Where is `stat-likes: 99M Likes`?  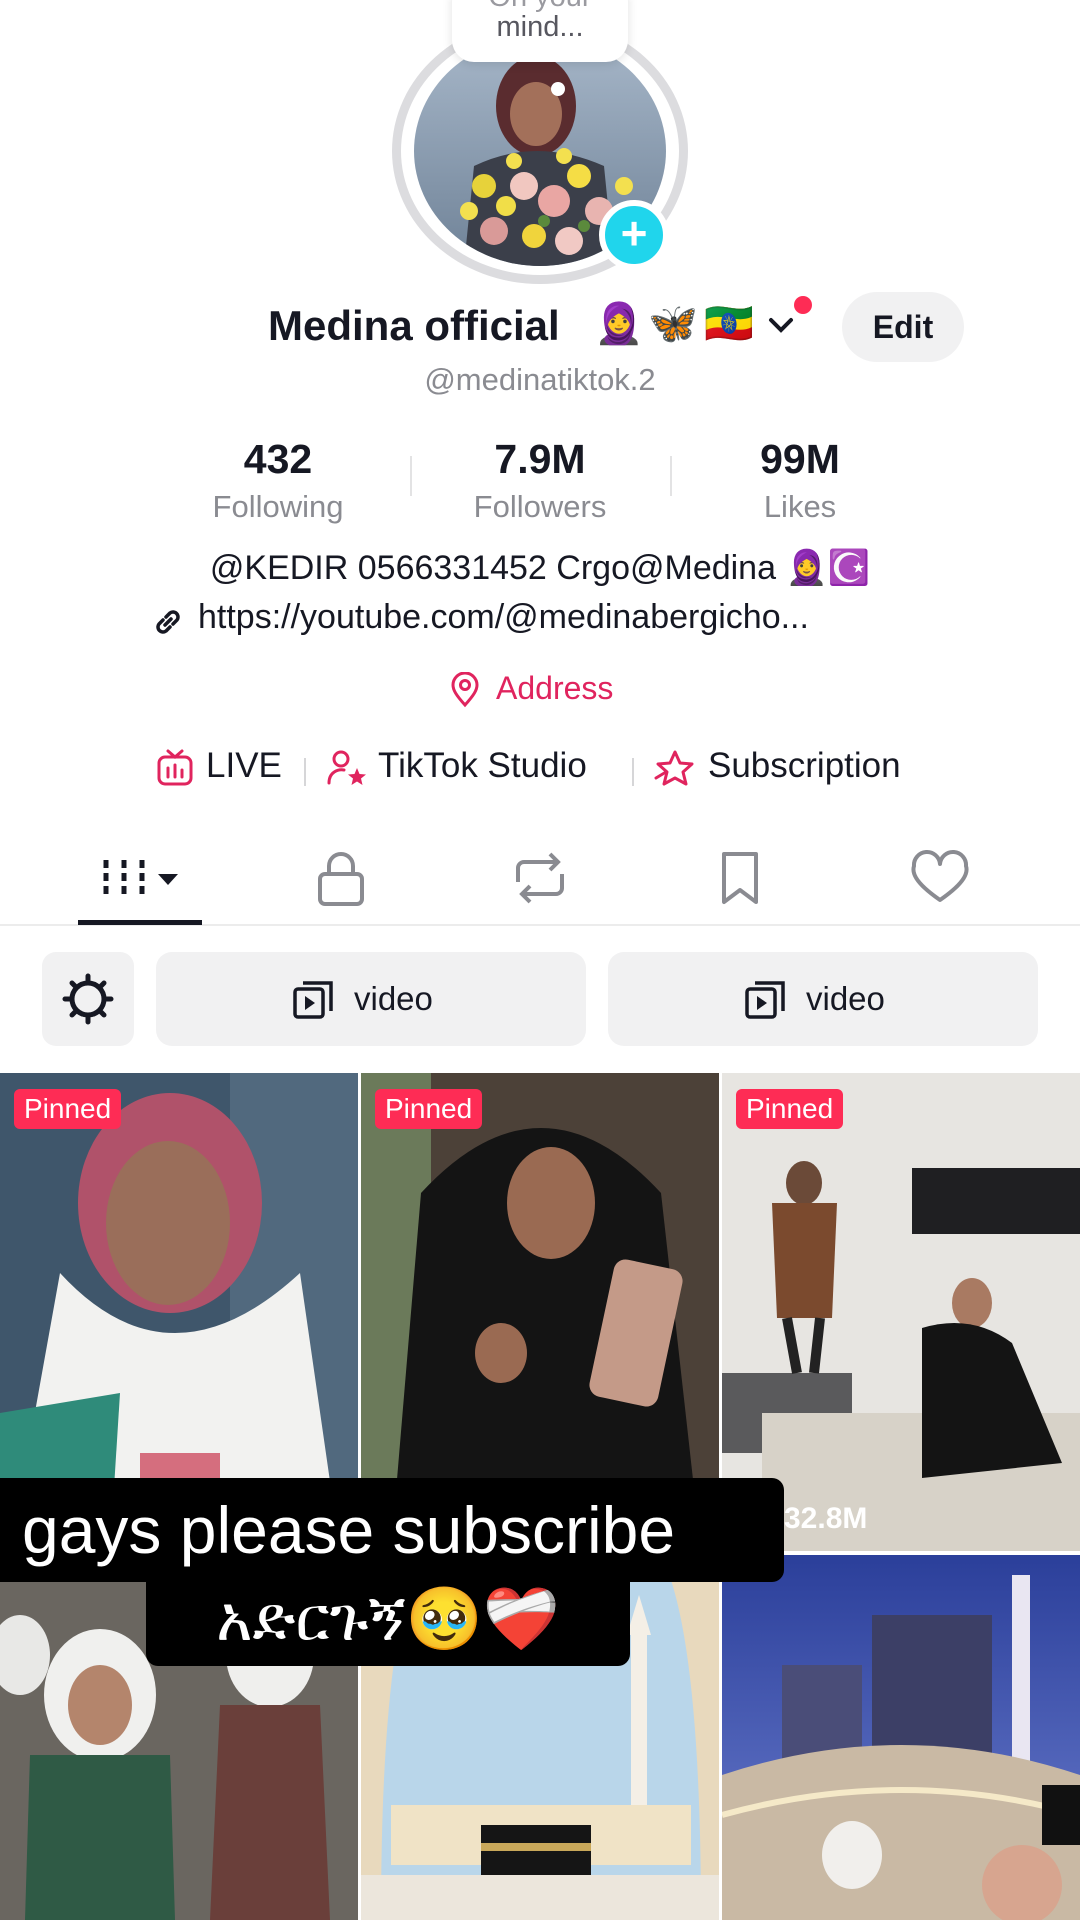
stat-likes: 99M Likes is located at coordinates (800, 480).